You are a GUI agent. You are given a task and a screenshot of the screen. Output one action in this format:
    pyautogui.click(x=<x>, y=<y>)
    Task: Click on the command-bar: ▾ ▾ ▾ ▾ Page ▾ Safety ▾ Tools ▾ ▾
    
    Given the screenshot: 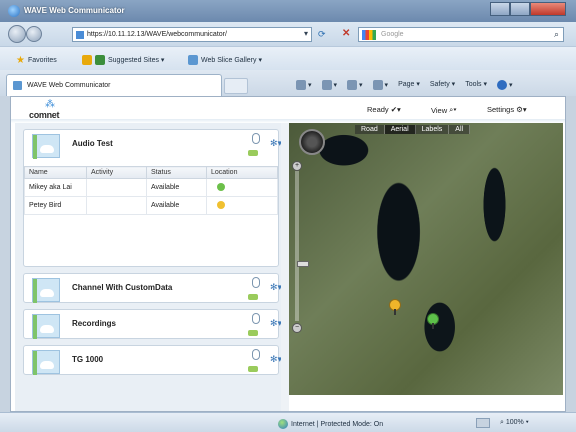 What is the action you would take?
    pyautogui.click(x=404, y=85)
    